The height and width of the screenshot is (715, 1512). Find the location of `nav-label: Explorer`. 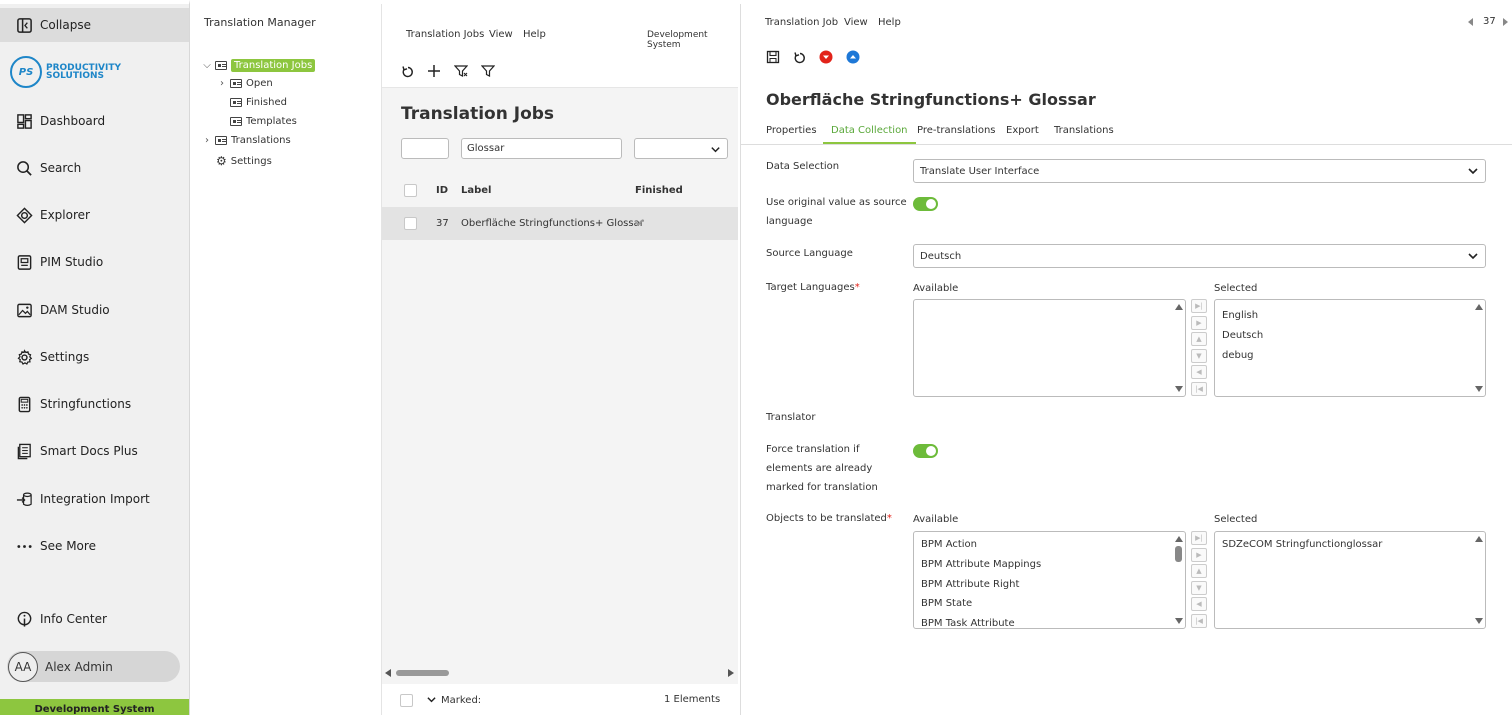

nav-label: Explorer is located at coordinates (65, 215).